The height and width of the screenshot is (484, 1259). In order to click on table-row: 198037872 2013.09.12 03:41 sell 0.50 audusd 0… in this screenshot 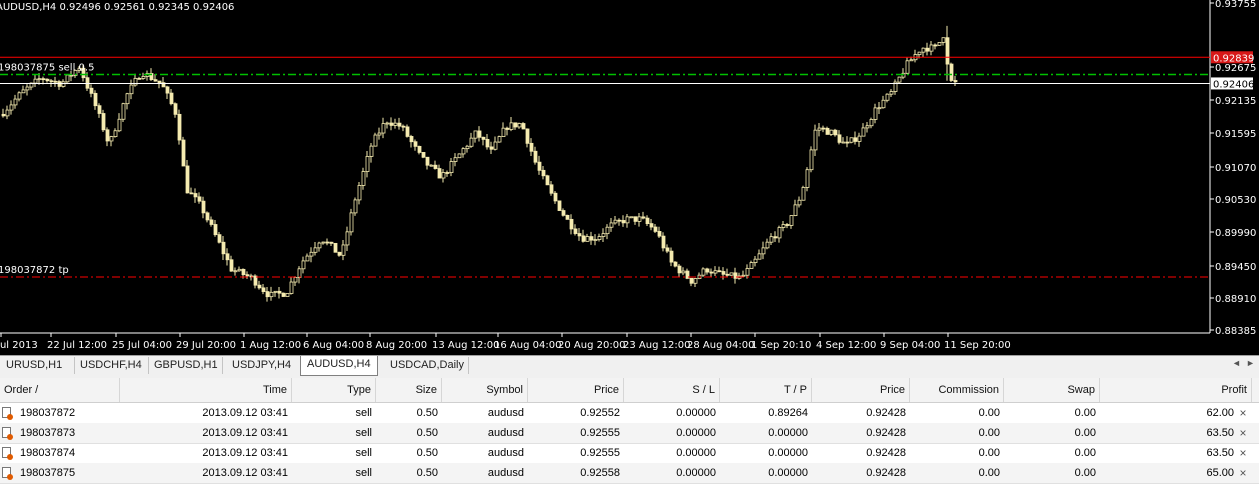, I will do `click(629, 413)`.